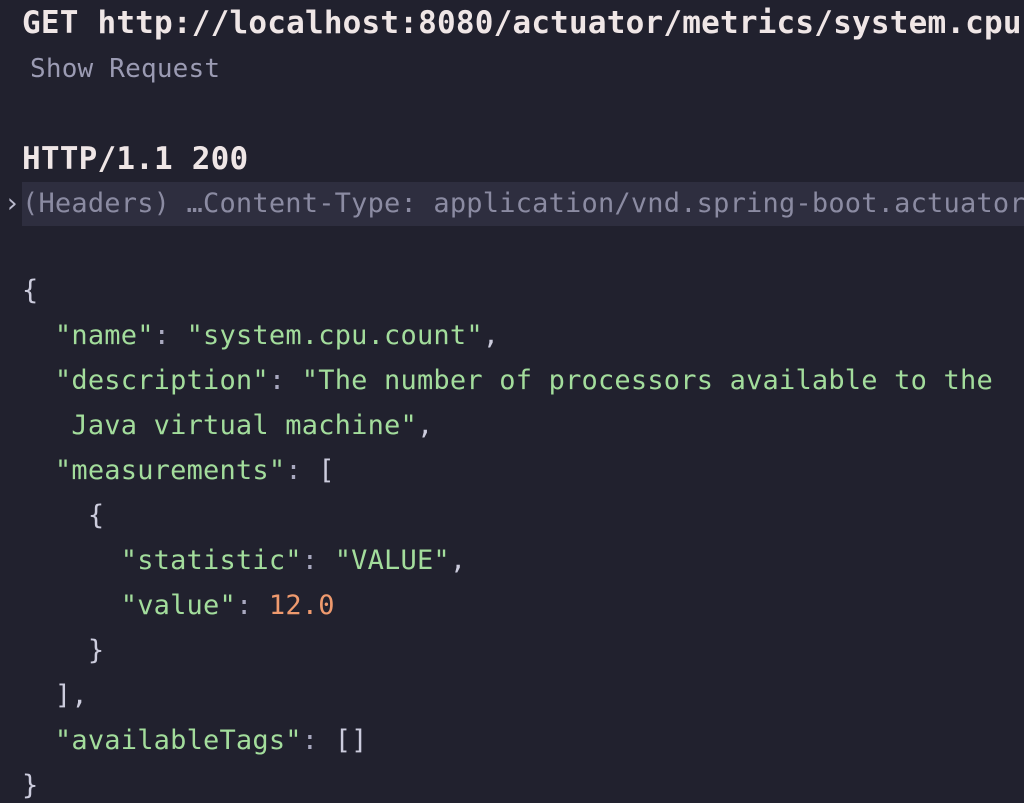  I want to click on json-line-description-wrap: Java virtual machine",, so click(523, 425).